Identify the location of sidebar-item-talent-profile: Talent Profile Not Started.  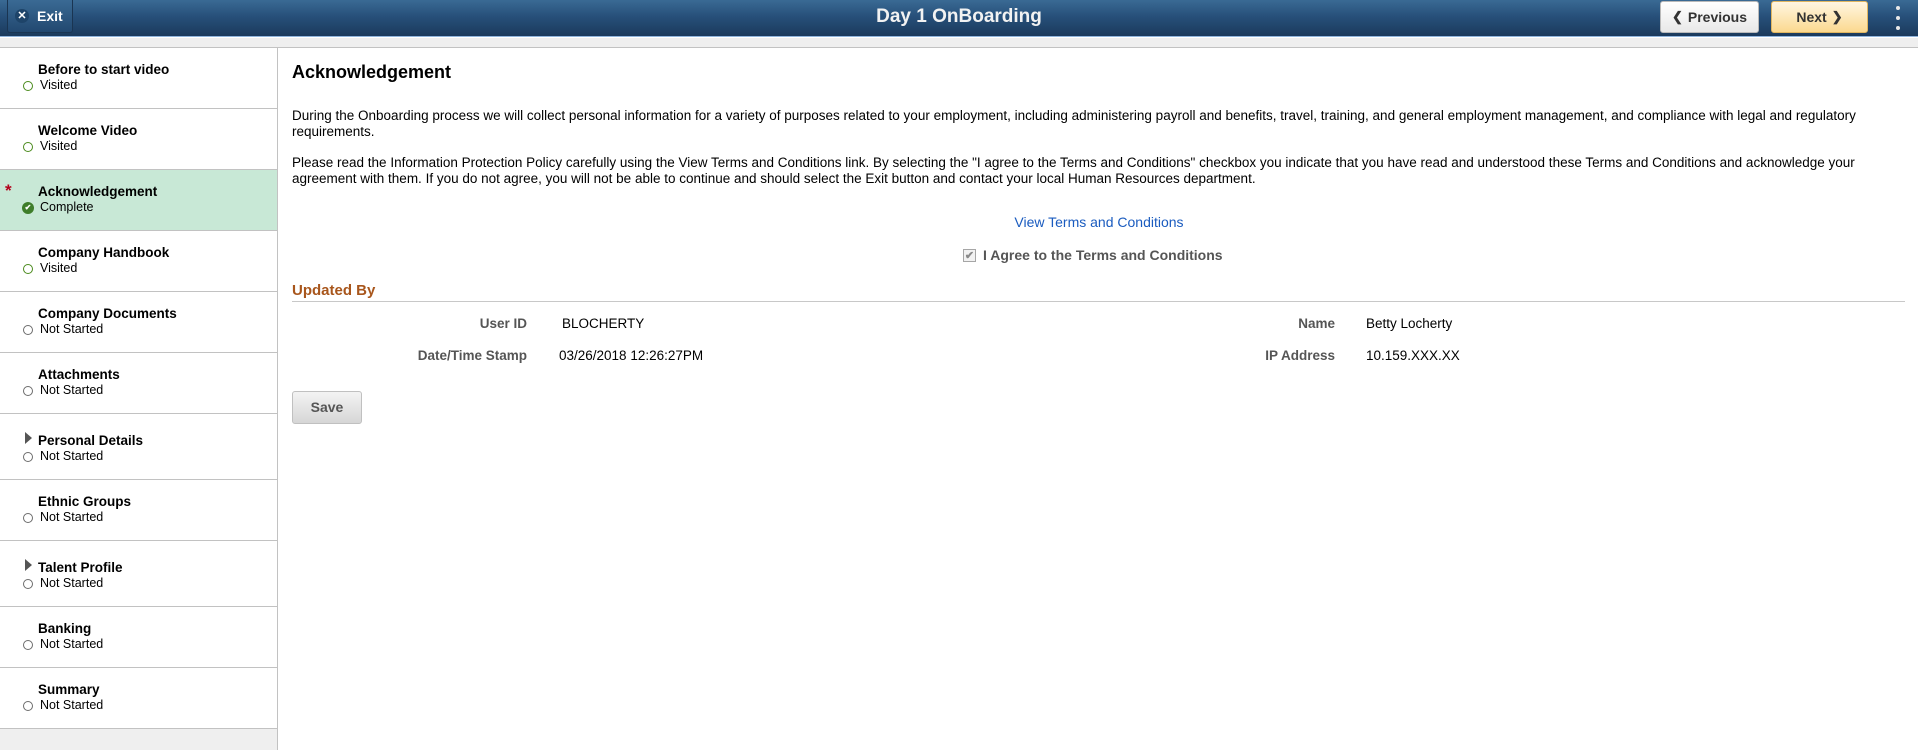
(138, 574).